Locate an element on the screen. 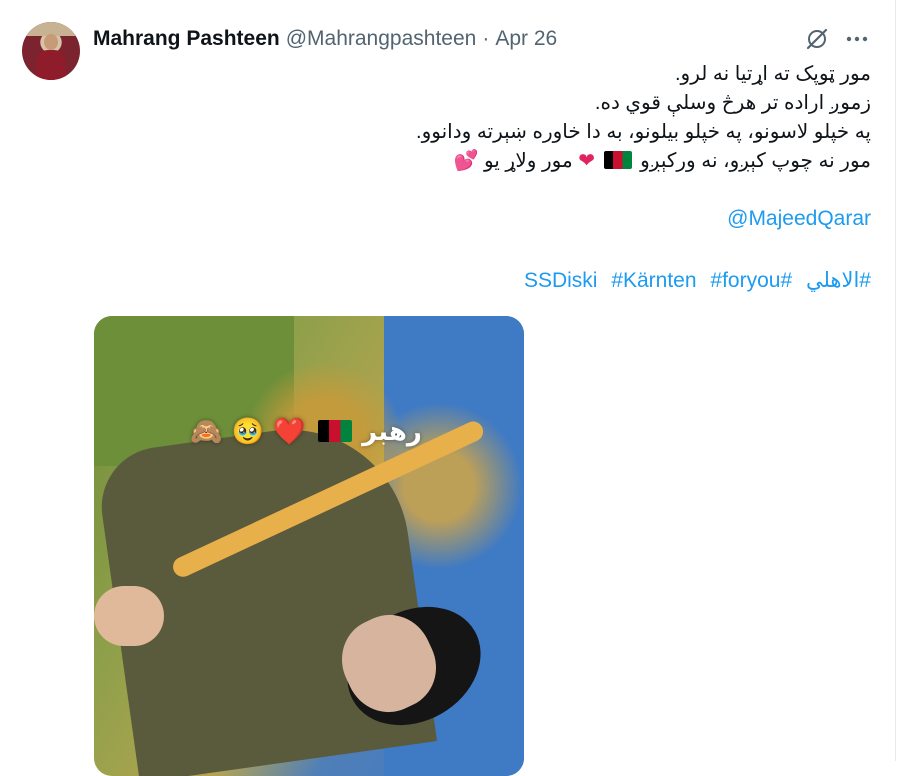 This screenshot has width=919, height=776. red-heart-icon: ❤ is located at coordinates (587, 161).